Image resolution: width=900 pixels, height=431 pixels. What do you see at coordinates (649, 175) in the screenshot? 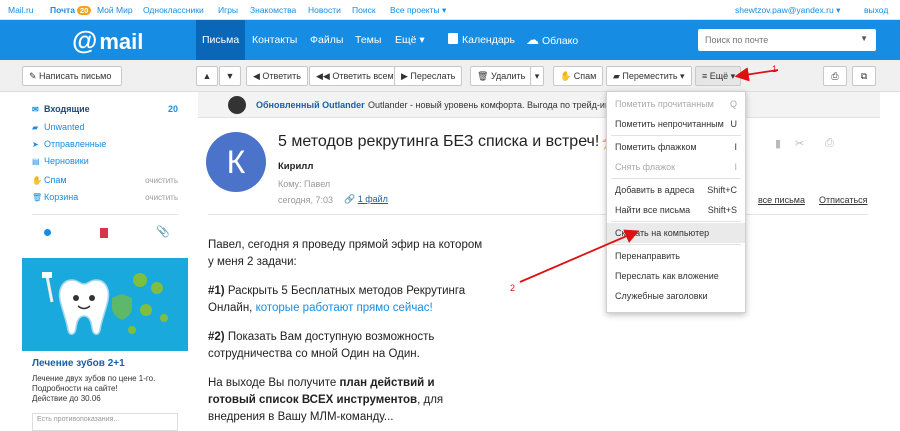
I see `annotation-arrows` at bounding box center [649, 175].